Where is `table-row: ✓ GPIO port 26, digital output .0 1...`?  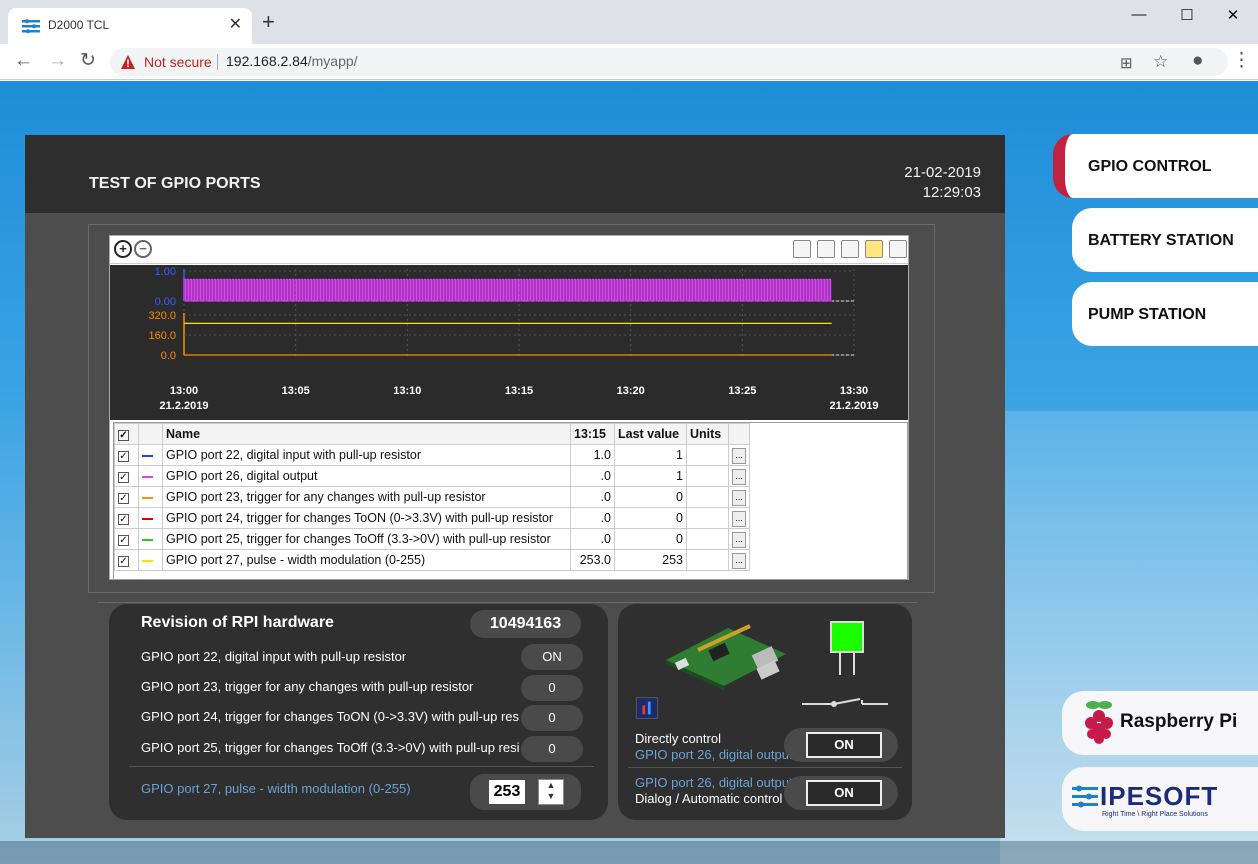
table-row: ✓ GPIO port 26, digital output .0 1... is located at coordinates (432, 476).